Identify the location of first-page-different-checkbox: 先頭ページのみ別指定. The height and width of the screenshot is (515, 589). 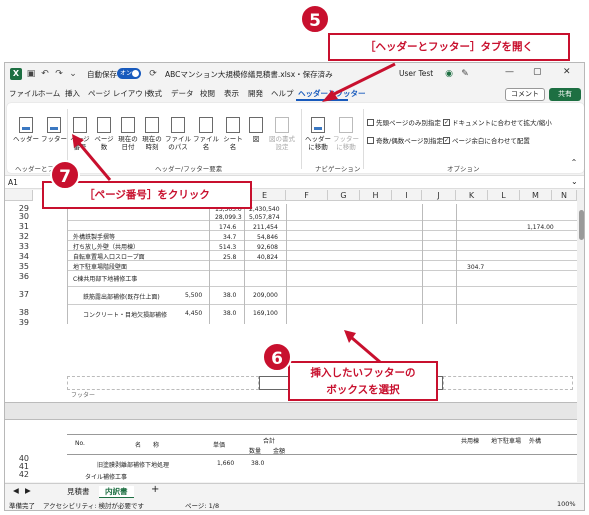
(404, 122).